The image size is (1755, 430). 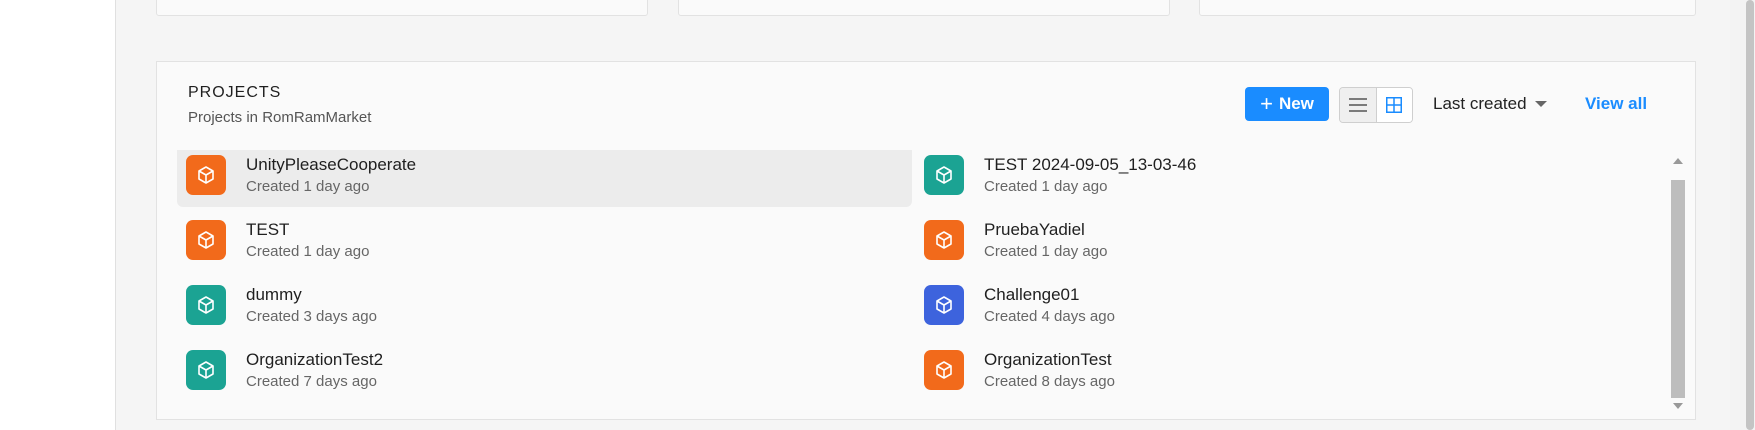 I want to click on grid-icon, so click(x=1394, y=105).